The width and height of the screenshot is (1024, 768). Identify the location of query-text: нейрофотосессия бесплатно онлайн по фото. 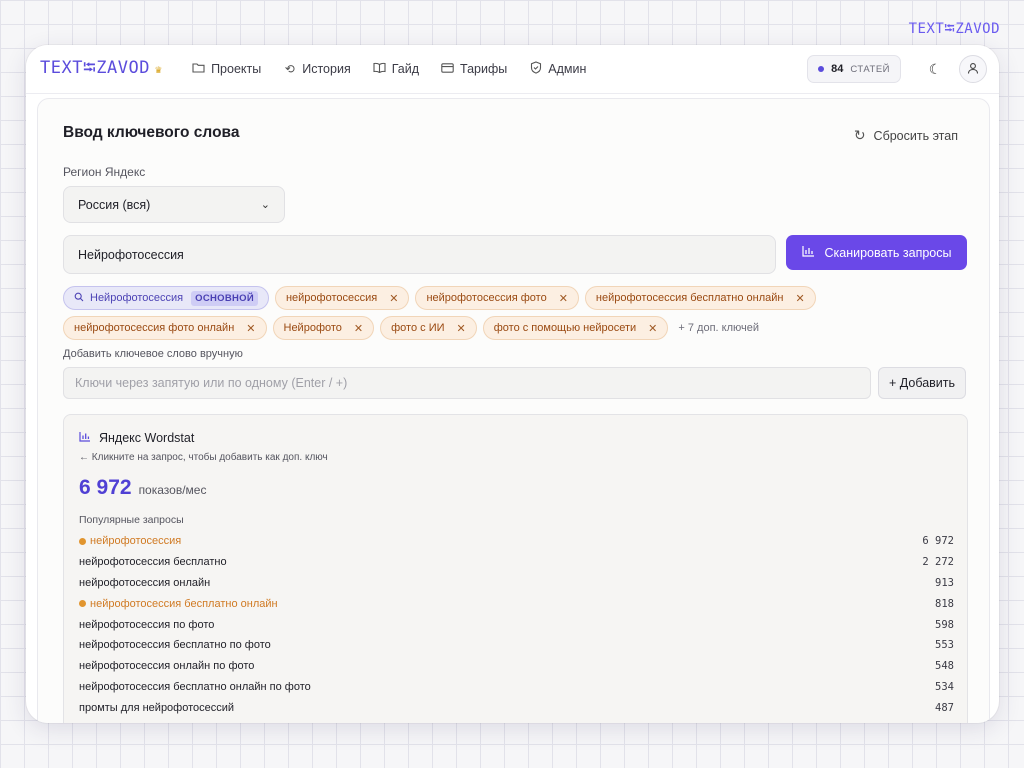
(195, 686).